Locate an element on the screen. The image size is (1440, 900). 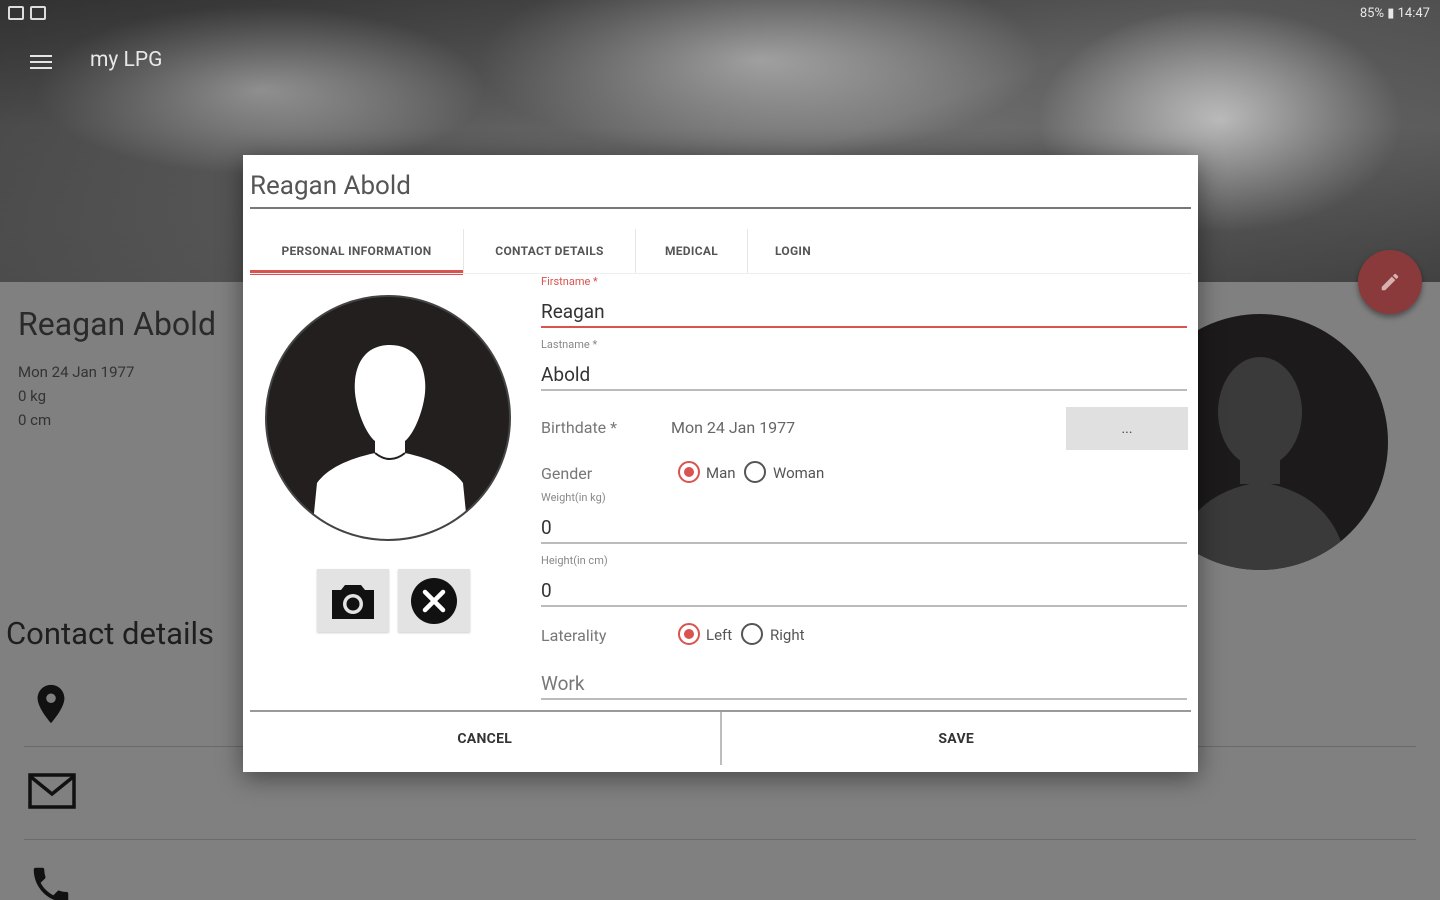
profile-birthdate: Mon 24 Jan 1977 is located at coordinates (76, 372).